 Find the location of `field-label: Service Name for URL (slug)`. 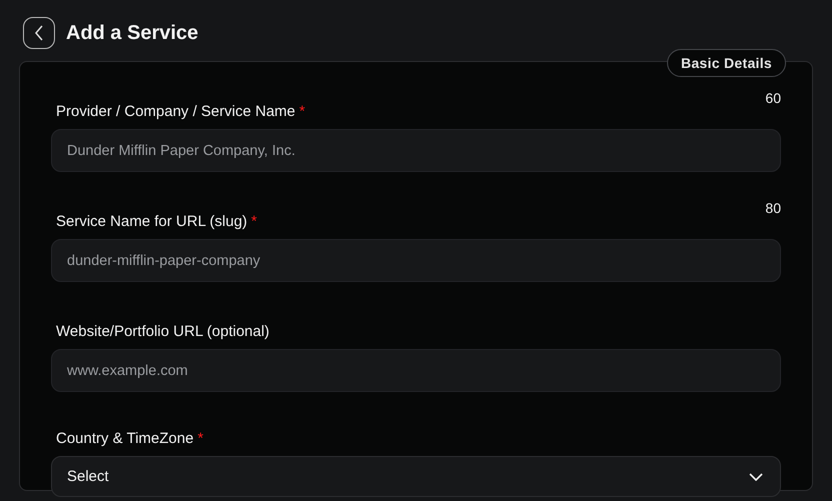

field-label: Service Name for URL (slug) is located at coordinates (152, 221).